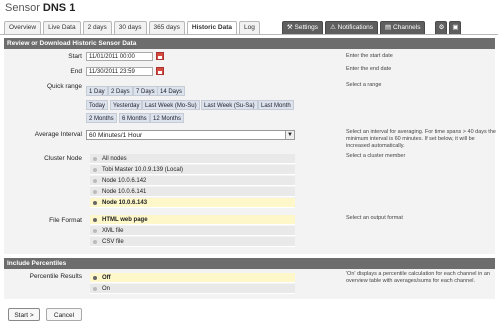  I want to click on option-label: Node 10.0.6.143, so click(125, 203).